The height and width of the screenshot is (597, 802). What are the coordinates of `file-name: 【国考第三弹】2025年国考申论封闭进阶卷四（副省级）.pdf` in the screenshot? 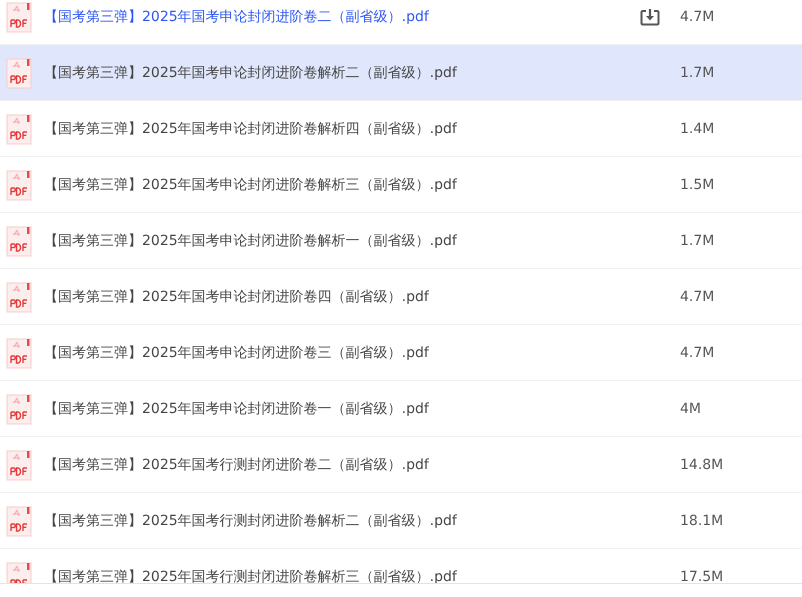 It's located at (342, 297).